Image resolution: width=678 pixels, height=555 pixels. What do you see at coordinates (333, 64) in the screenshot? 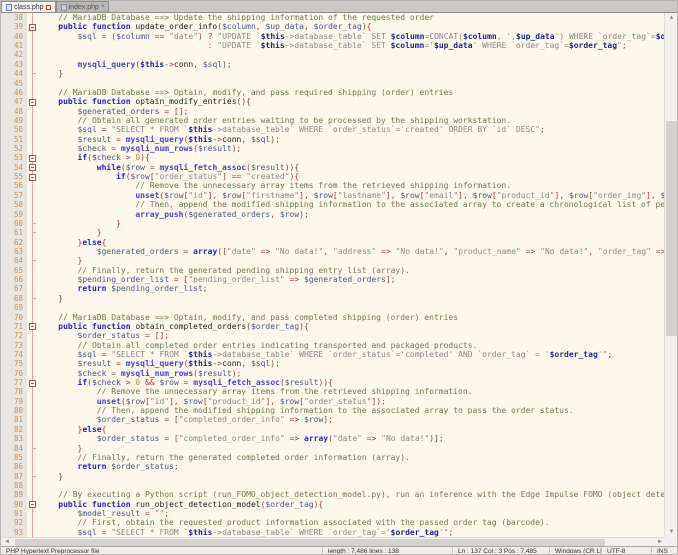
I see `code-line: 43 mysqli_query($this->conn, $sql);` at bounding box center [333, 64].